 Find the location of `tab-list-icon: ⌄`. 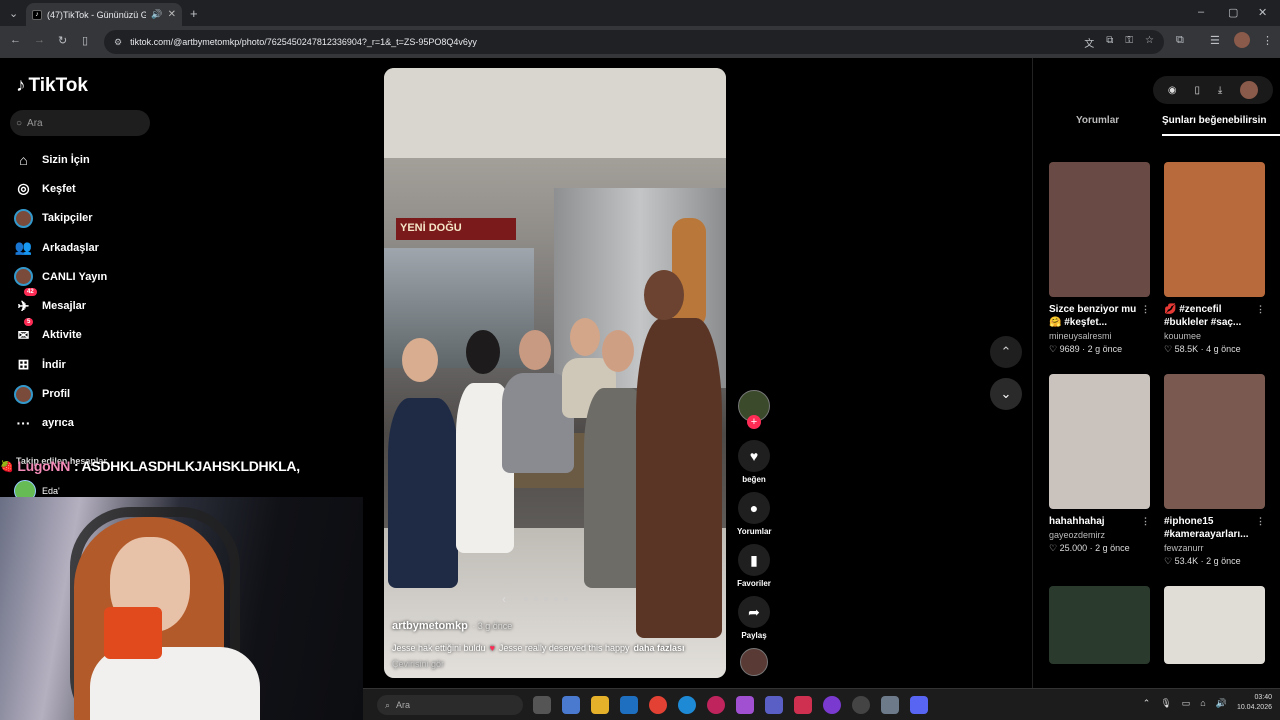

tab-list-icon: ⌄ is located at coordinates (13, 13).